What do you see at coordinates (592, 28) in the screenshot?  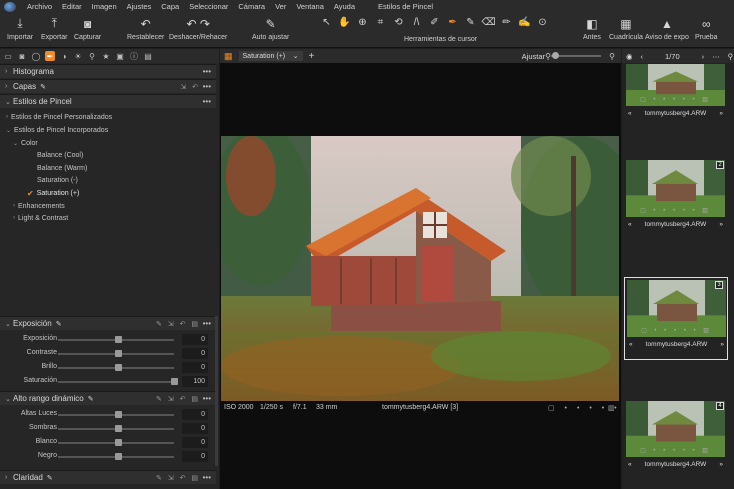 I see `before-button: ◧ Antes` at bounding box center [592, 28].